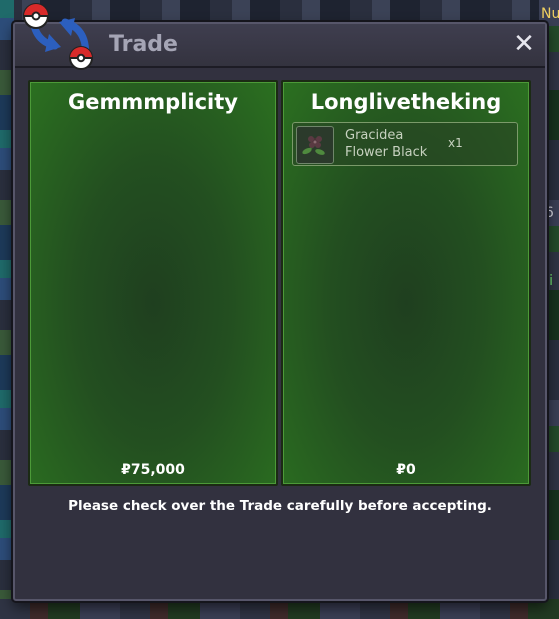  I want to click on trade-item-slot: Gracidea Flower Black x1, so click(405, 144).